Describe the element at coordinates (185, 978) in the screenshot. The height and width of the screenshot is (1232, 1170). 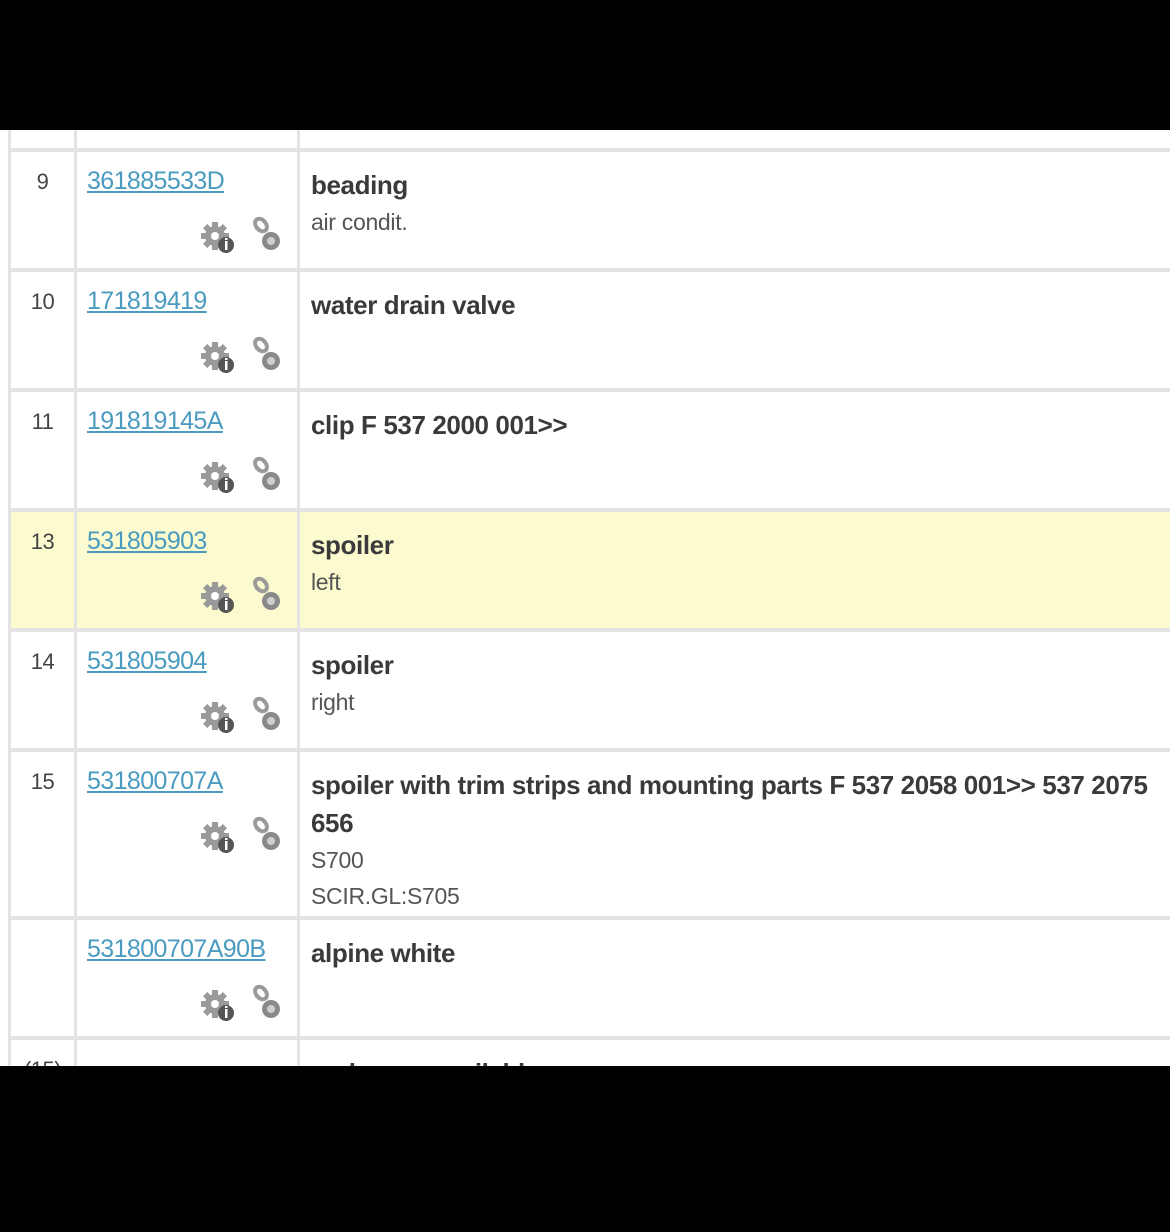
I see `part-cell: 531800707A90B` at that location.